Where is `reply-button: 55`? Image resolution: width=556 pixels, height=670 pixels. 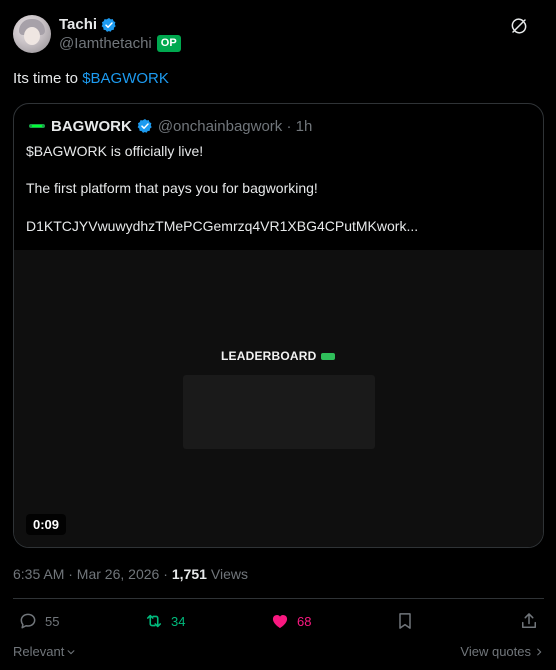
reply-button: 55 is located at coordinates (38, 621).